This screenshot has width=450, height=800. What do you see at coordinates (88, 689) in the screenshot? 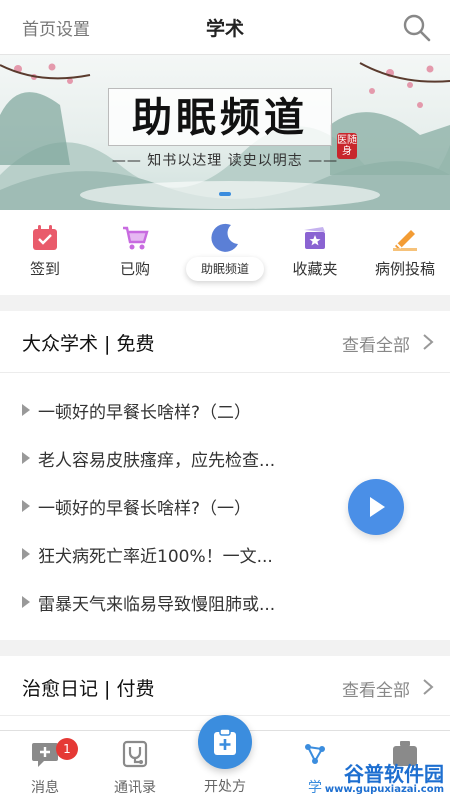
I see `section-title: 治愈日记 | 付费` at bounding box center [88, 689].